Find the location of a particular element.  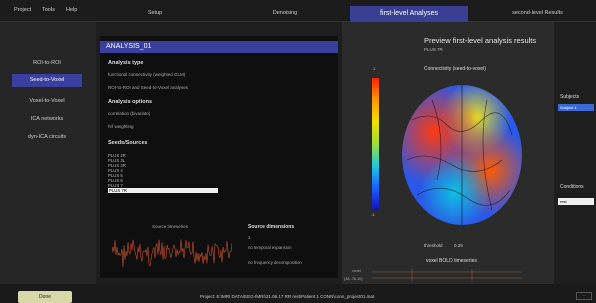

analysis-name: ANALYSIS_01 is located at coordinates (219, 47).